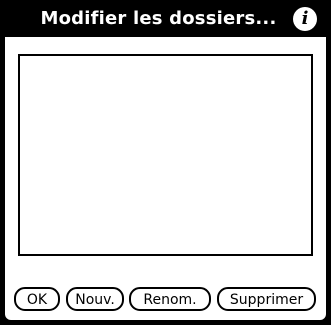 The image size is (331, 325). I want to click on new-button: Nouv., so click(95, 299).